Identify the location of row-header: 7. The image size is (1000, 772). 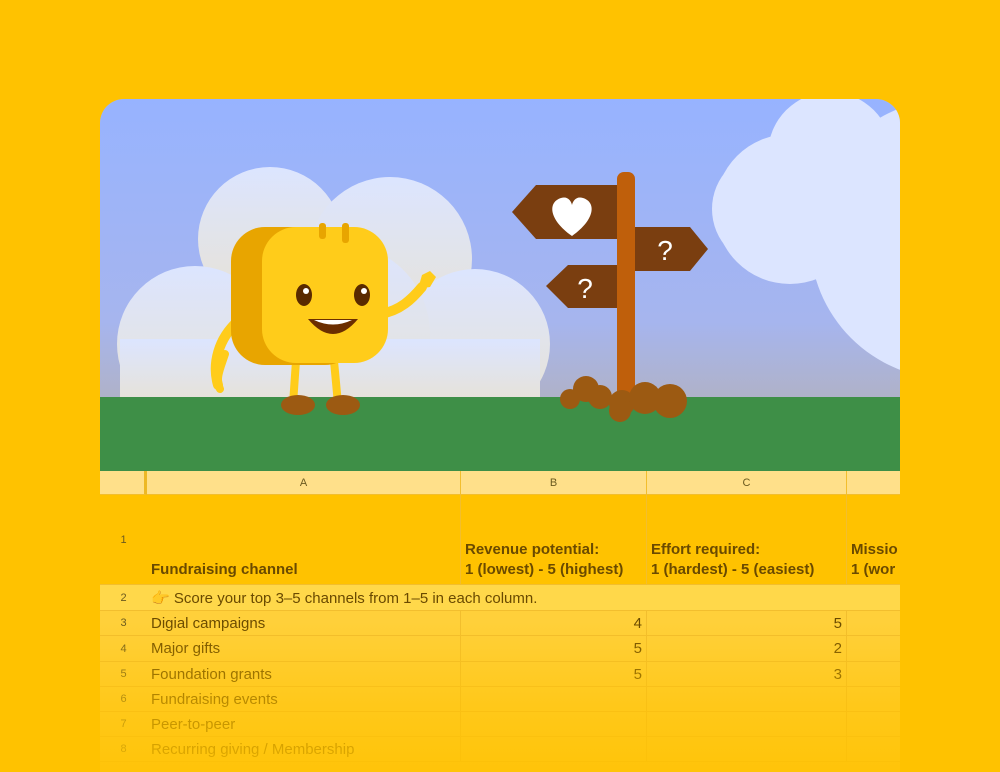
(123, 724).